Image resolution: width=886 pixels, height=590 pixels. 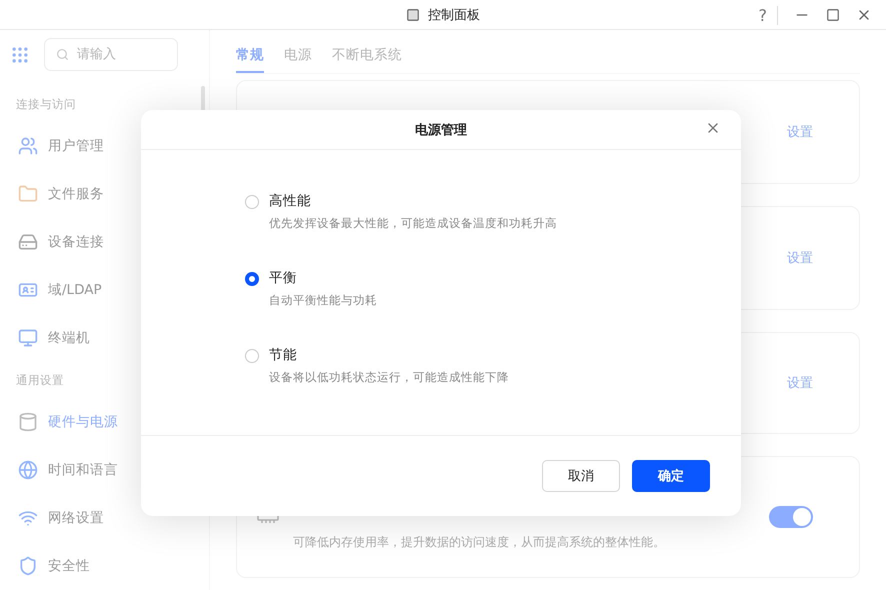 What do you see at coordinates (367, 58) in the screenshot?
I see `tab: 不断电系统` at bounding box center [367, 58].